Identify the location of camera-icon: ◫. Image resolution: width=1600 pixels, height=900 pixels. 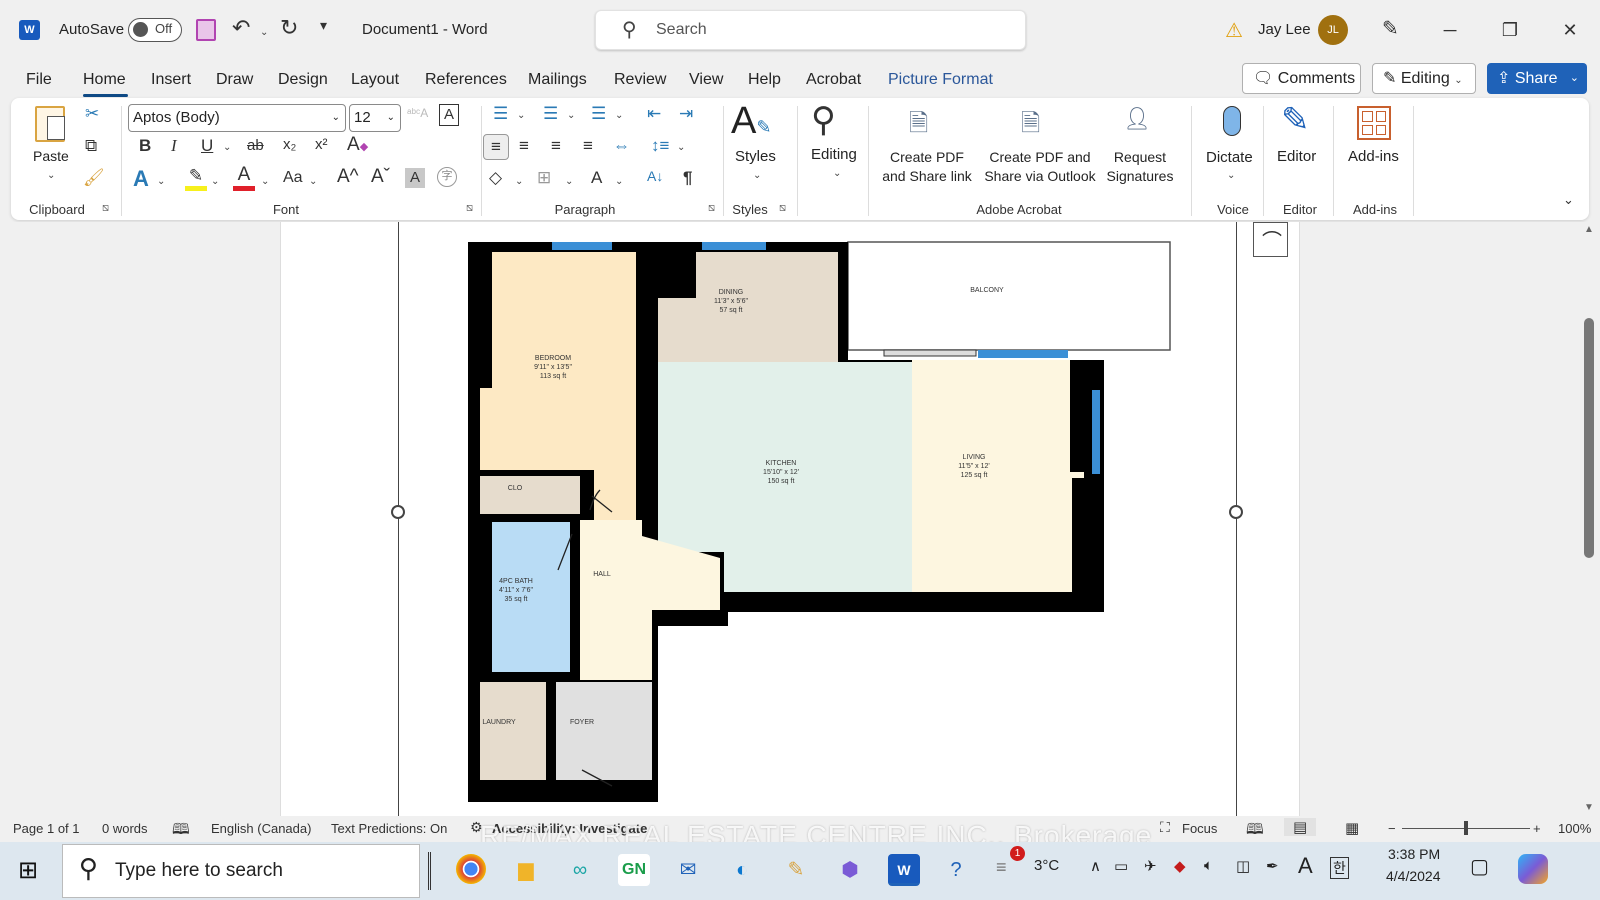
(1243, 866).